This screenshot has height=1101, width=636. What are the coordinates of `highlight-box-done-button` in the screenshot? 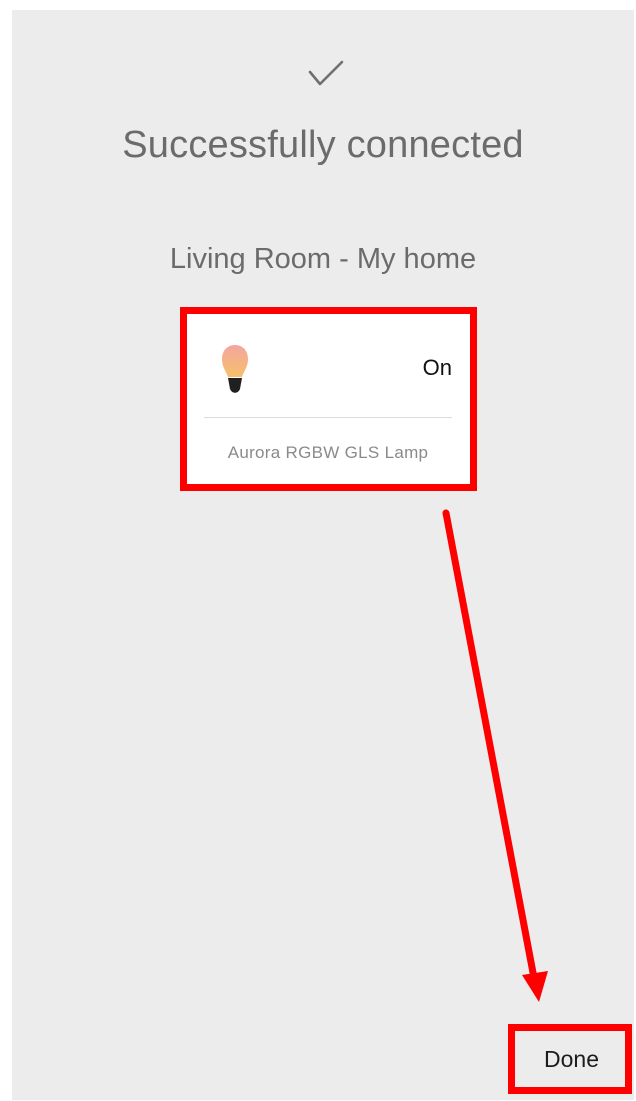 It's located at (570, 1059).